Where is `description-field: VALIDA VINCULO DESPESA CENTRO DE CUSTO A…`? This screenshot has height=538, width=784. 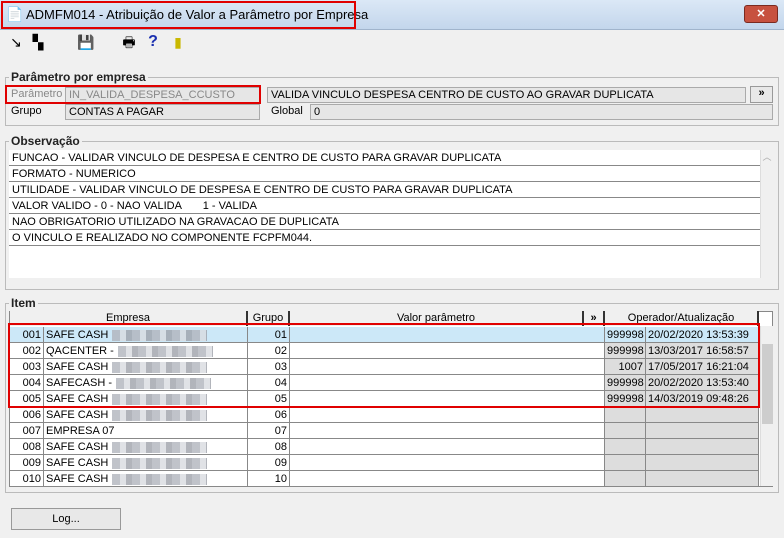 description-field: VALIDA VINCULO DESPESA CENTRO DE CUSTO A… is located at coordinates (506, 95).